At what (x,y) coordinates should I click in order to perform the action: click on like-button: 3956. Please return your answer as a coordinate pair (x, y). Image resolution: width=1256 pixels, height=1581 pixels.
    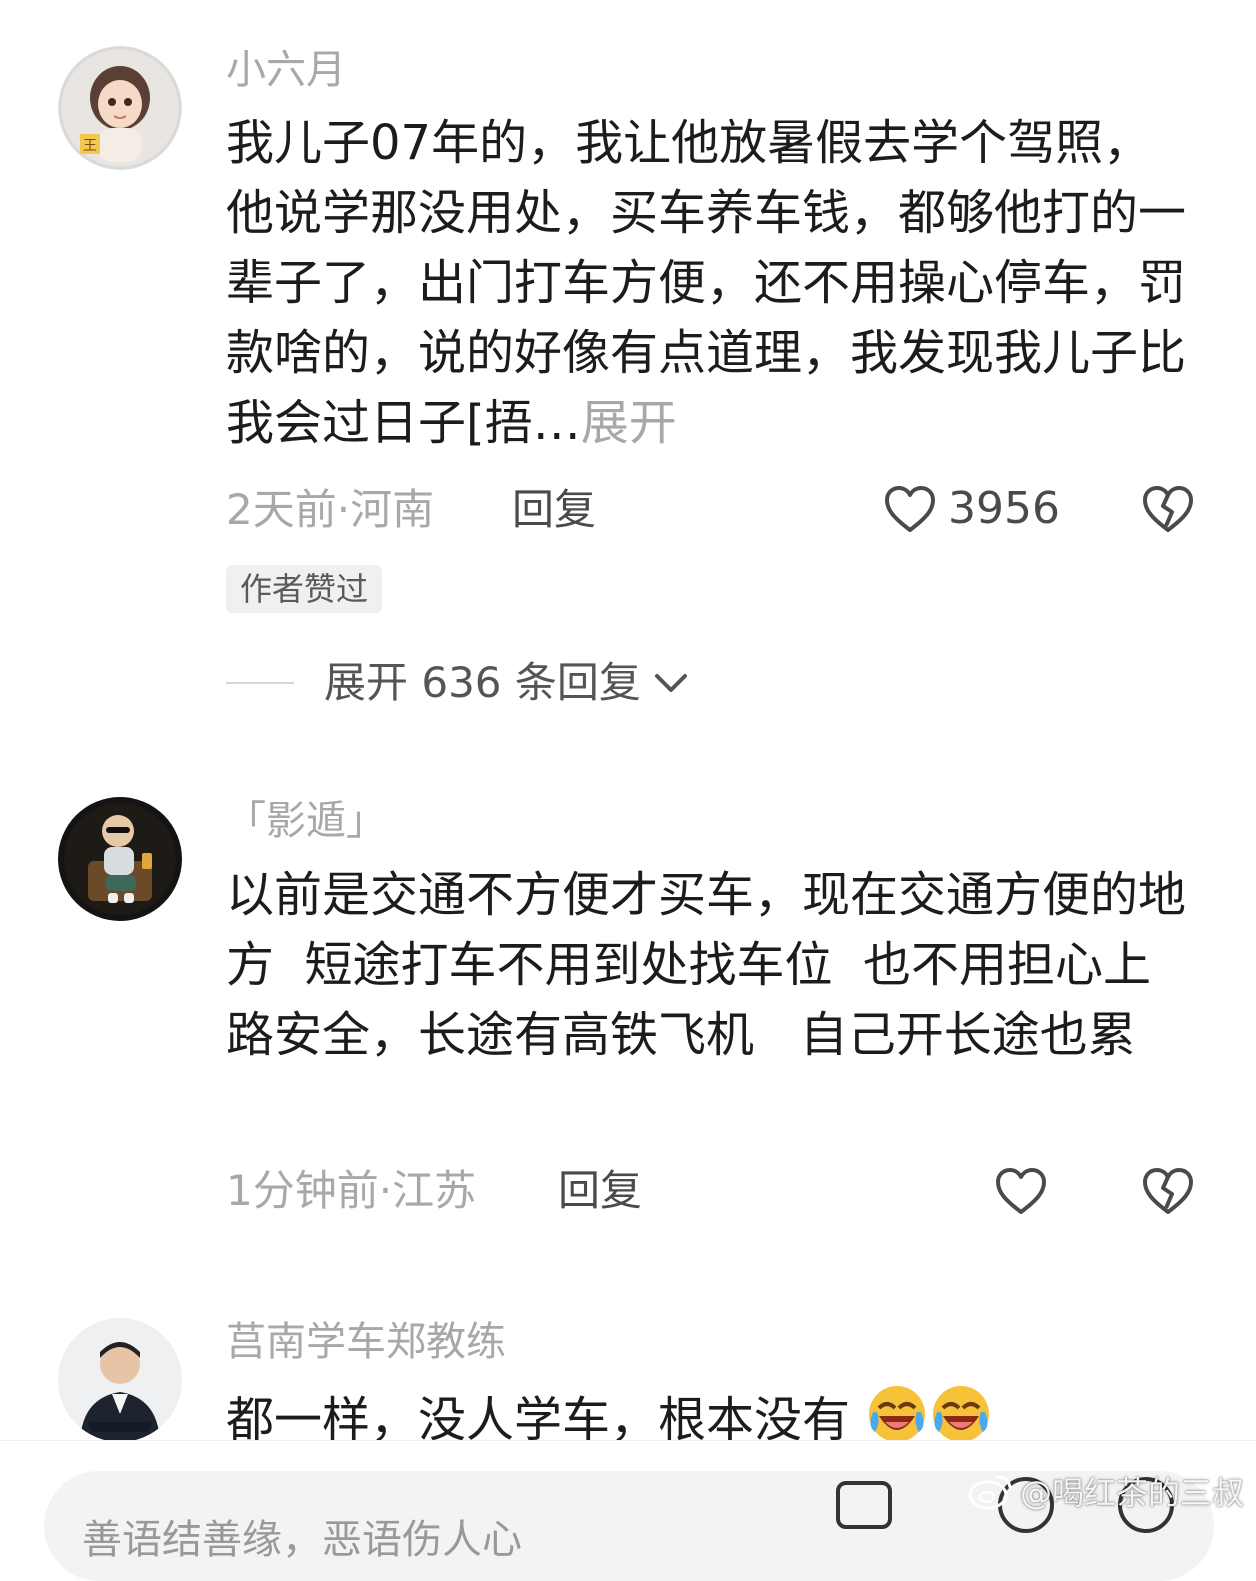
    Looking at the image, I should click on (972, 509).